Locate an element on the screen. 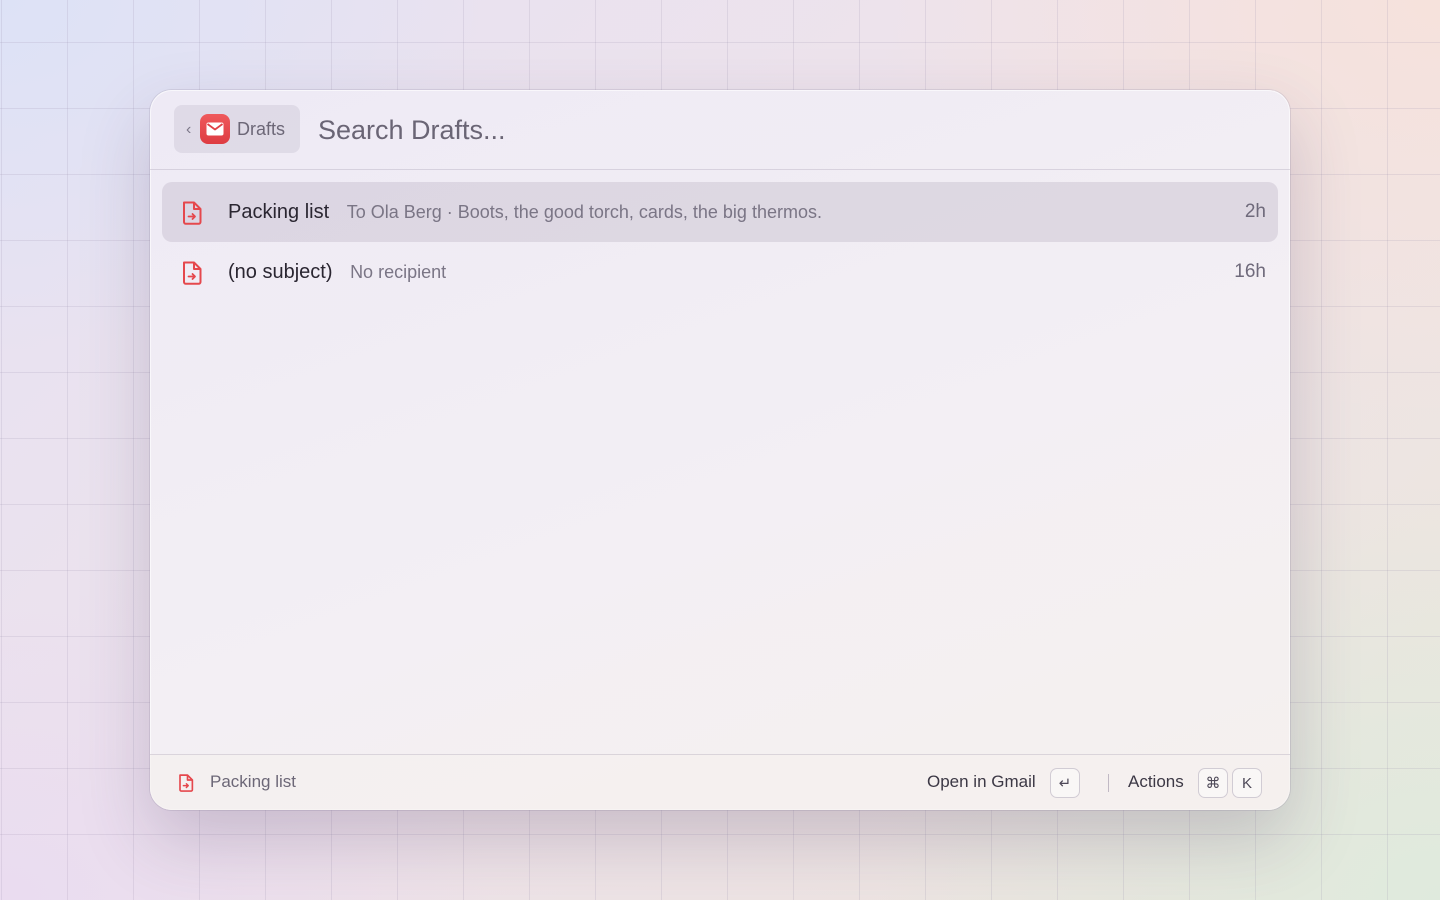 The image size is (1440, 900). draft-time: 2h is located at coordinates (1255, 211).